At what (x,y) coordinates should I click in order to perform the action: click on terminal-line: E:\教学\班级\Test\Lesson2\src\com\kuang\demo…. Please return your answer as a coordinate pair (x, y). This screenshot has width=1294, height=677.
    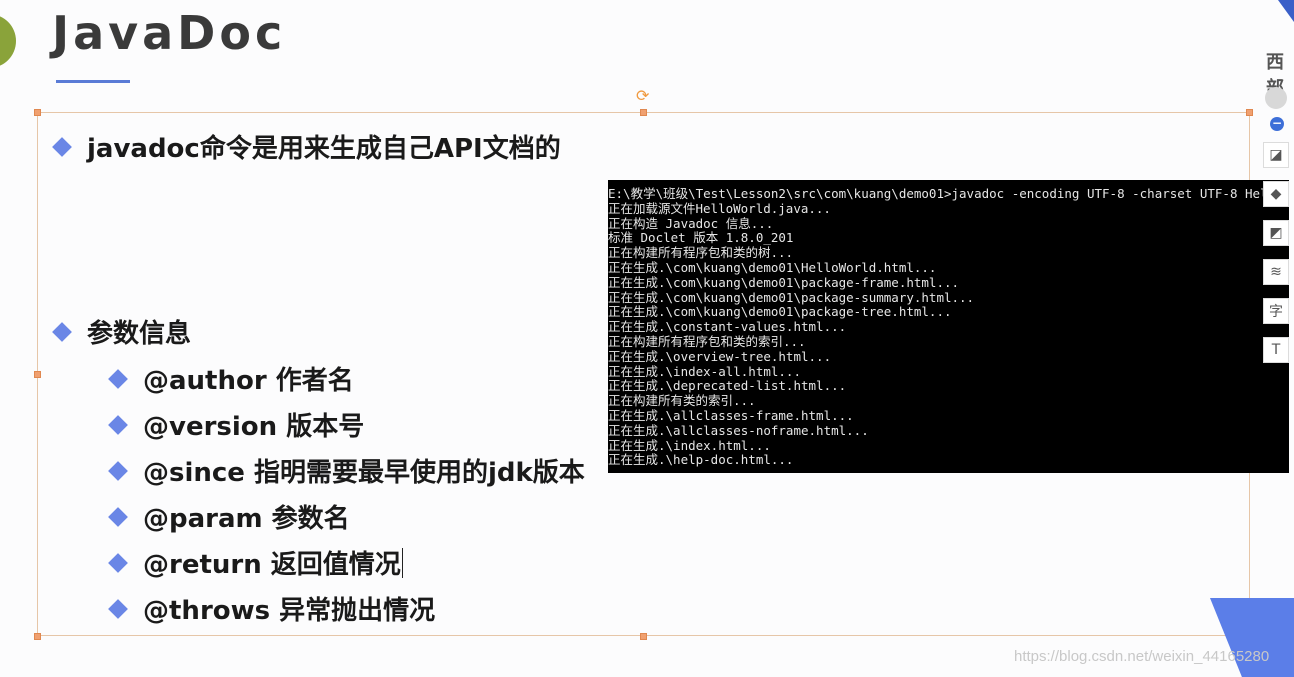
    Looking at the image, I should click on (938, 193).